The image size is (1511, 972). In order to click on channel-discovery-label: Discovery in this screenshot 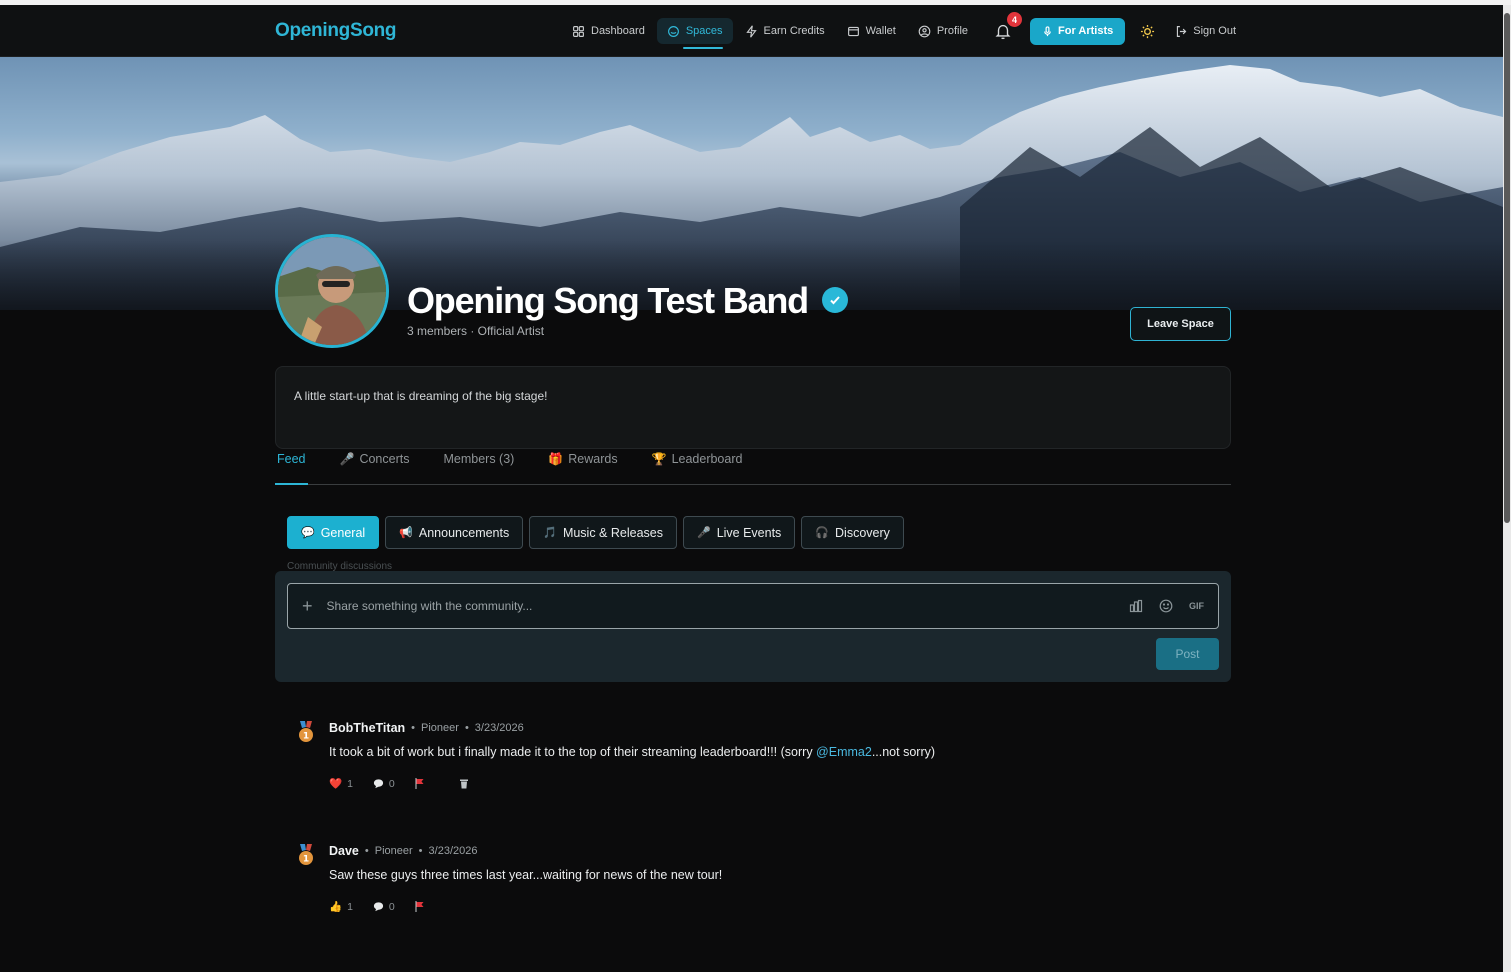, I will do `click(862, 532)`.